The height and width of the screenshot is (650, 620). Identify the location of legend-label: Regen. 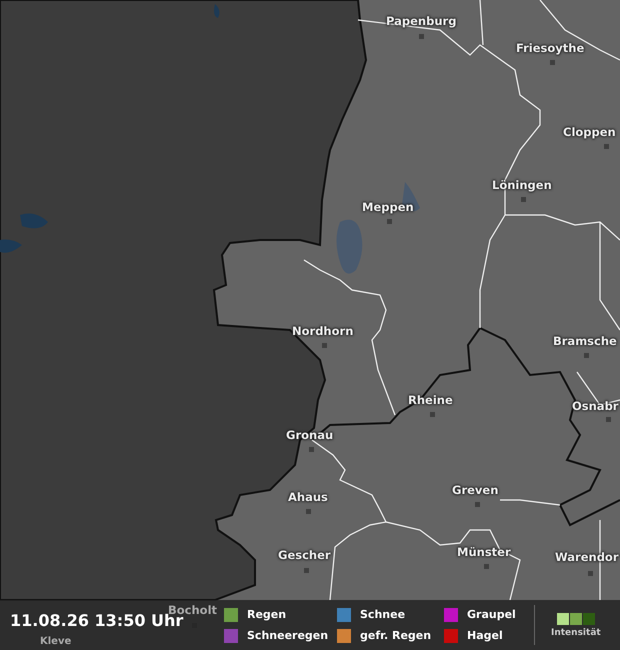
(266, 614).